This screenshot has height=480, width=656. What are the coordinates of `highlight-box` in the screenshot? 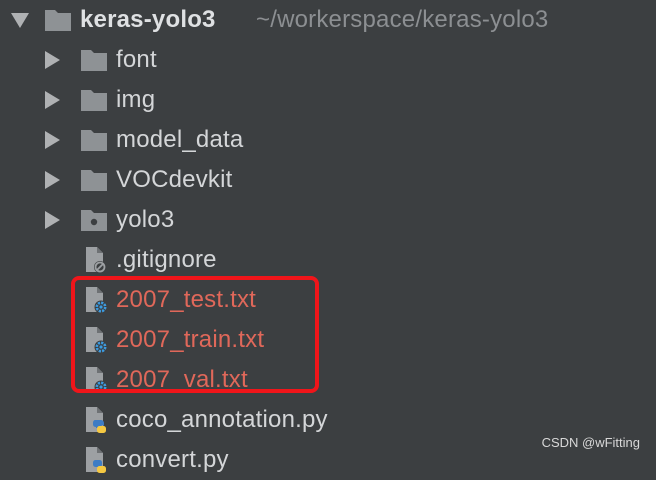 It's located at (195, 334).